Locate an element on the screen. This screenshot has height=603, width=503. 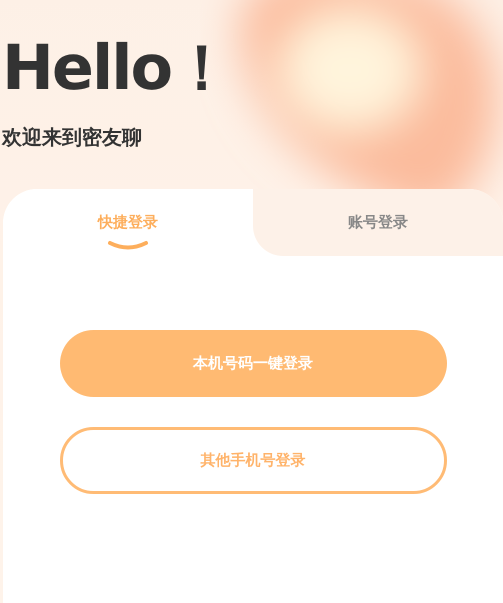
login-button: 本机号码一键登录 is located at coordinates (253, 363).